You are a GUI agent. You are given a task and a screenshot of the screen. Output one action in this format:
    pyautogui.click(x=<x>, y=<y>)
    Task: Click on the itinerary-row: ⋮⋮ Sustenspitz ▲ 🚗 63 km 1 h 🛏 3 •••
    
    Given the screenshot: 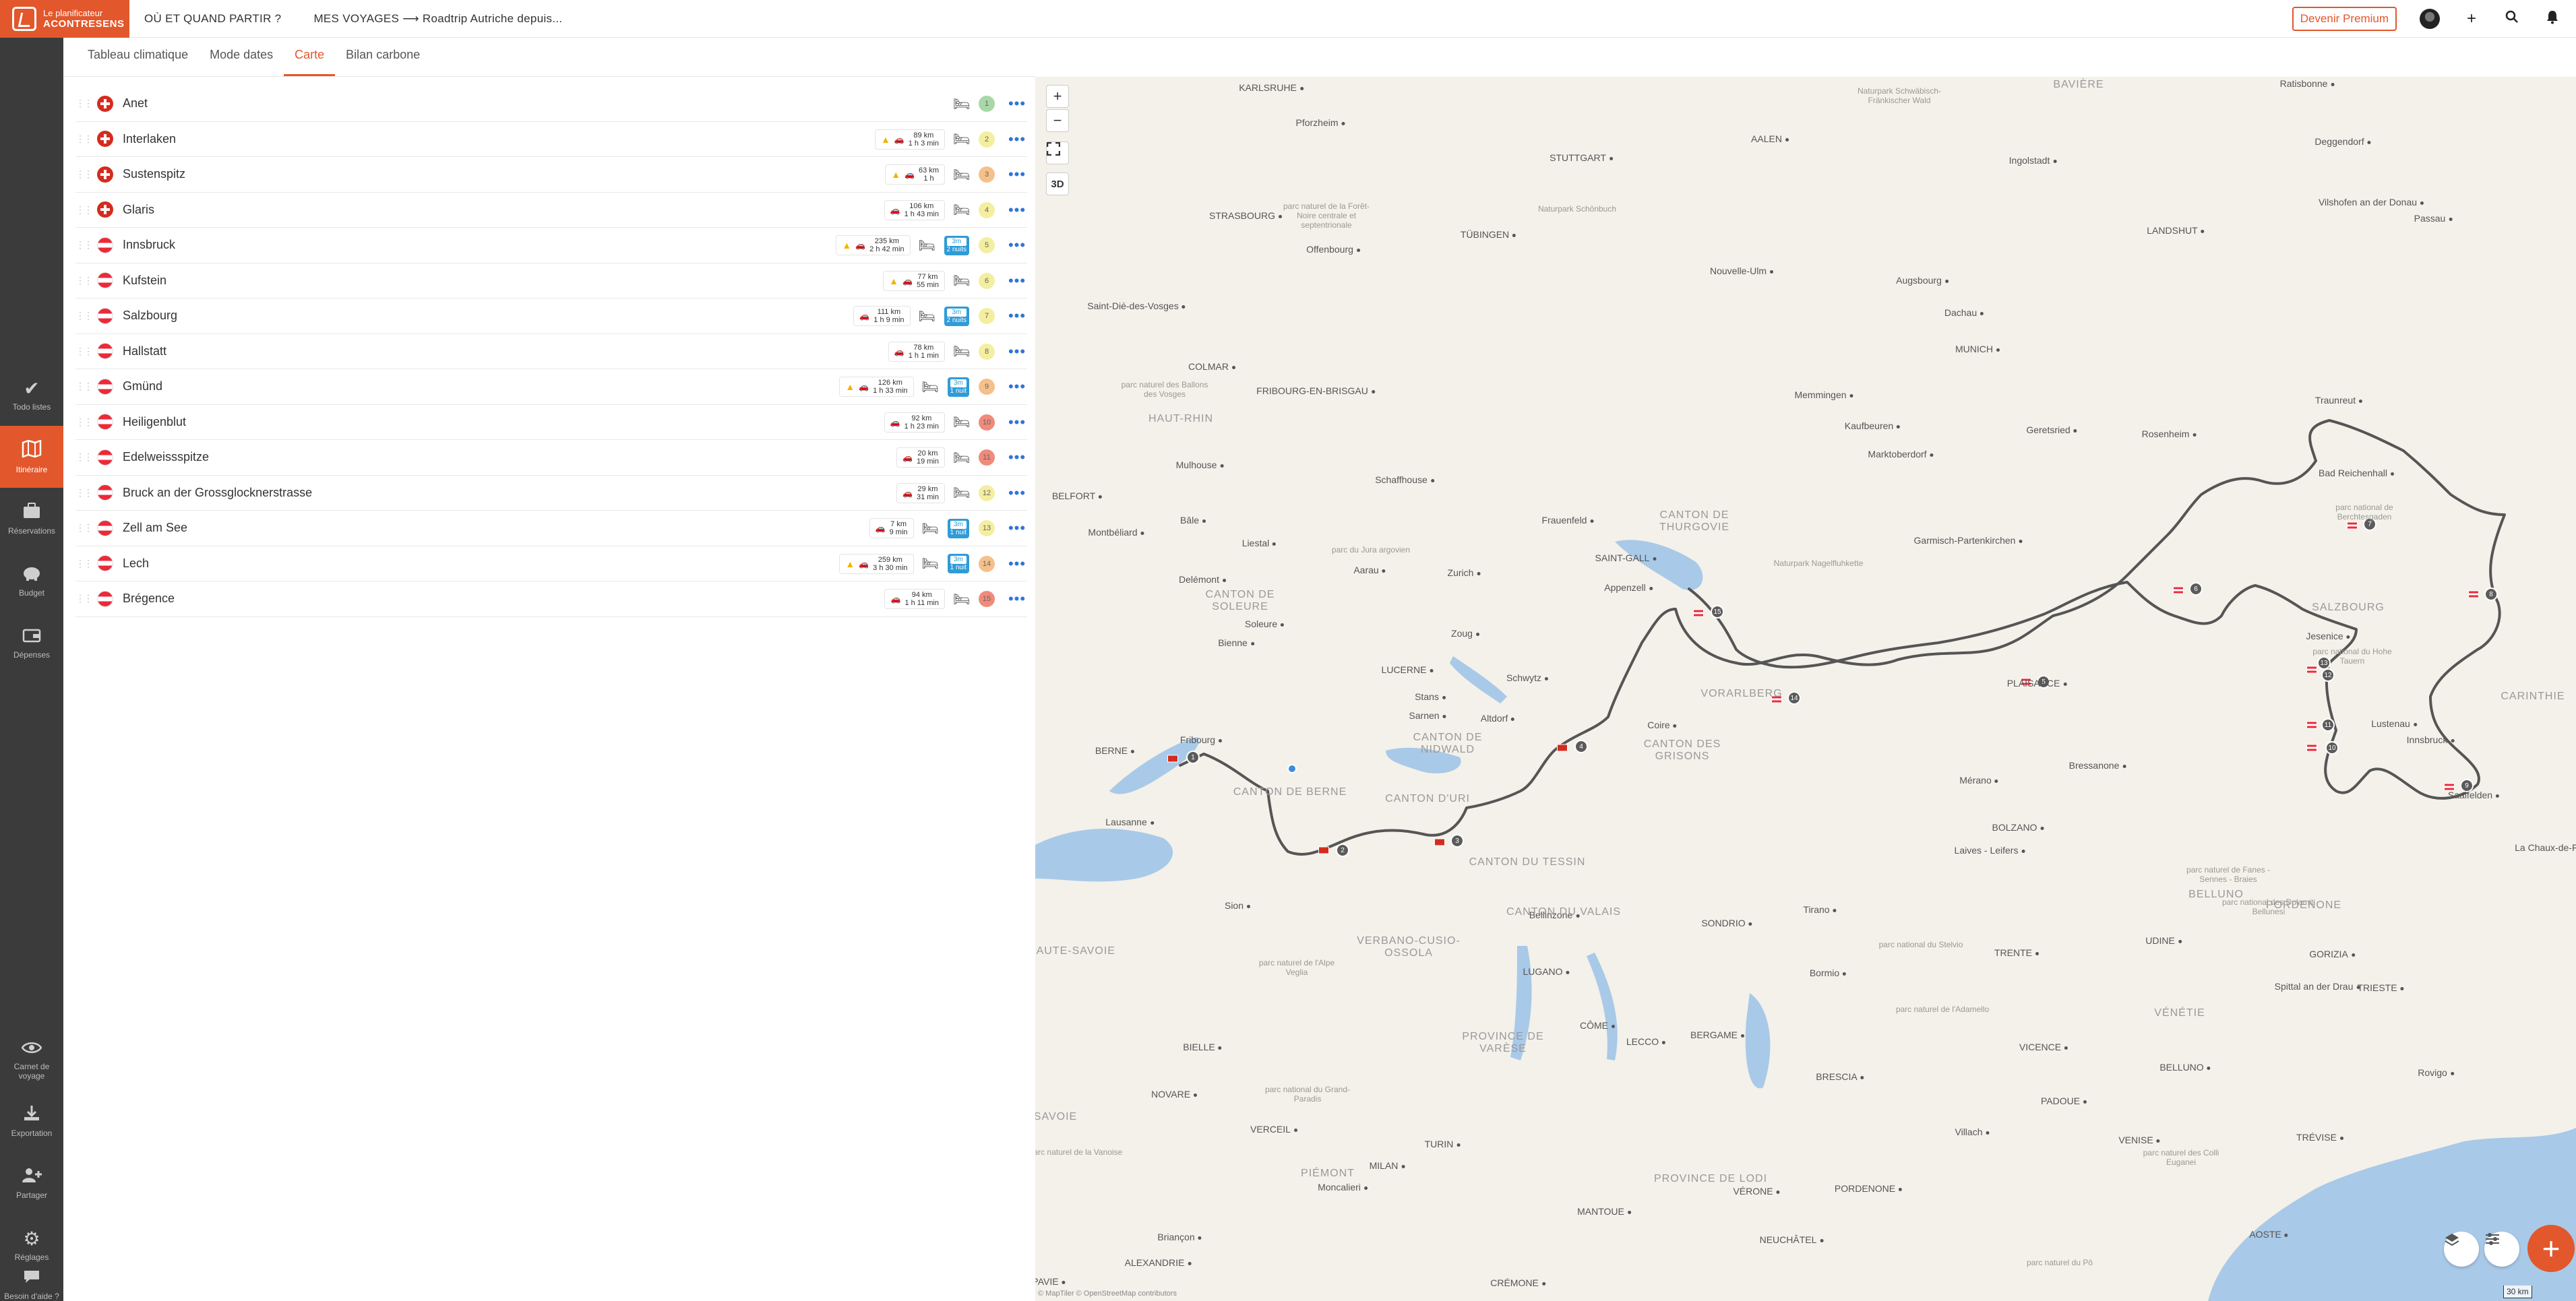 What is the action you would take?
    pyautogui.click(x=551, y=175)
    